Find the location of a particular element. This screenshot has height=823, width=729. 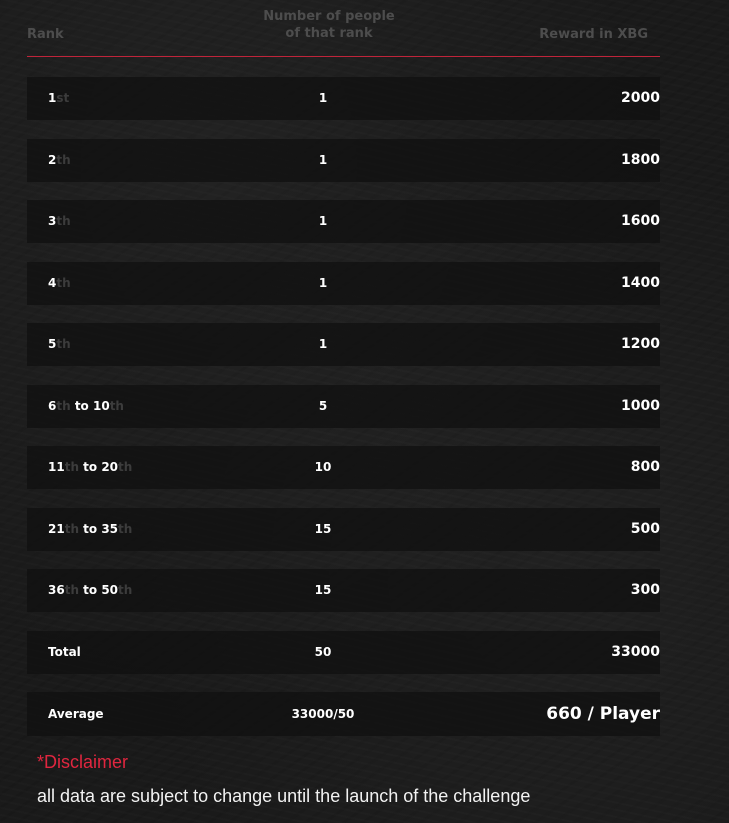

rank-number-end: 10 is located at coordinates (101, 405).